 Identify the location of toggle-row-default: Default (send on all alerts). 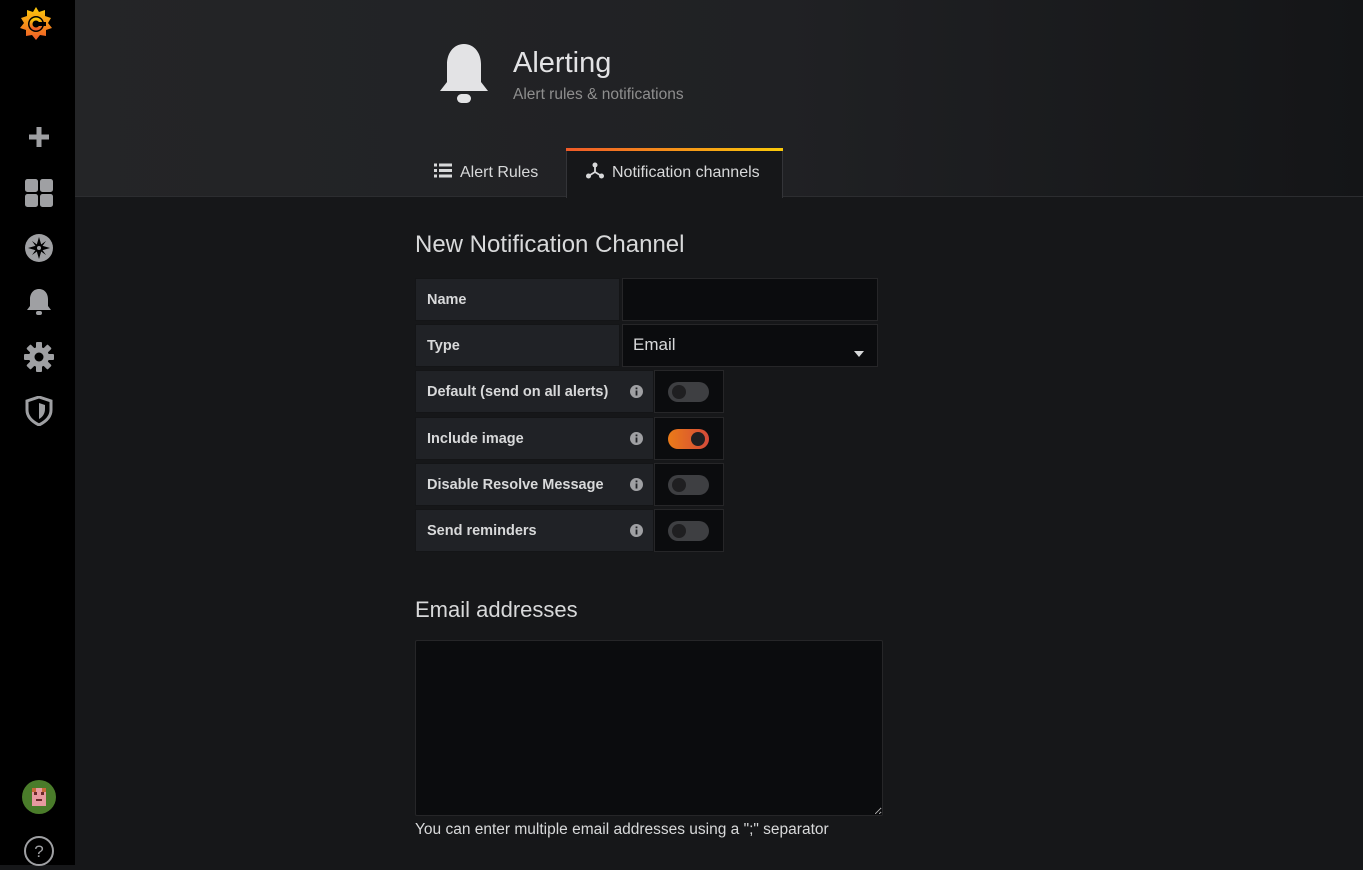
(569, 391).